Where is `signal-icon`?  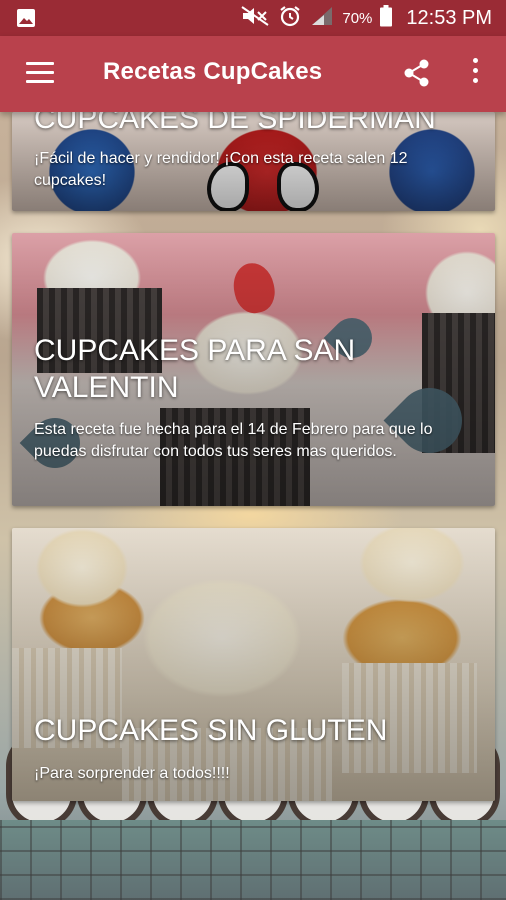
signal-icon is located at coordinates (322, 18).